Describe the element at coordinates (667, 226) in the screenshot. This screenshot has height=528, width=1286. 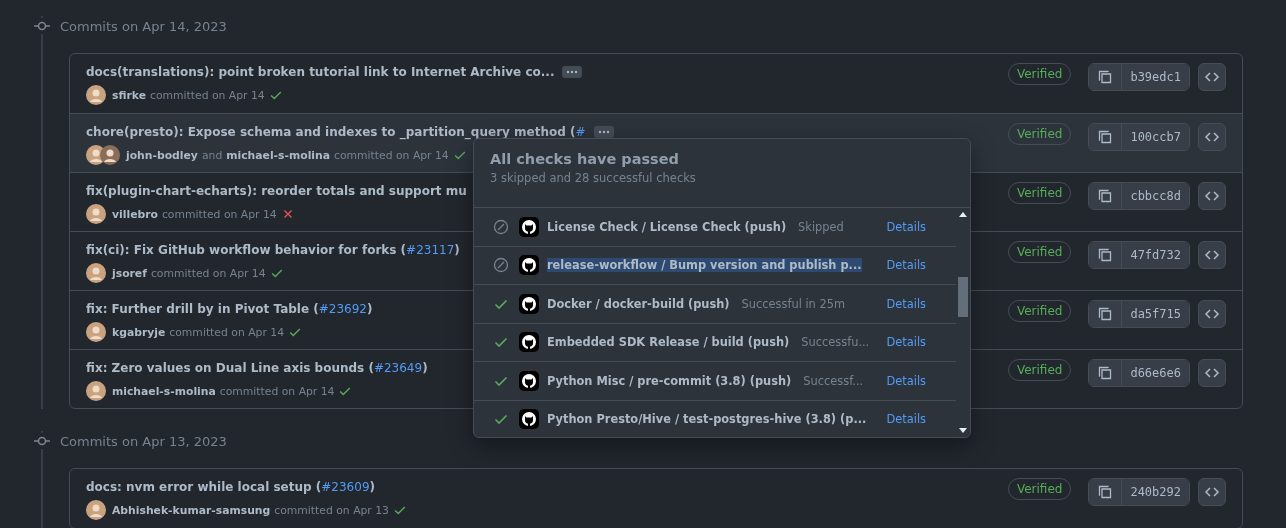
I see `check-name: License Check / License Check (push)` at that location.